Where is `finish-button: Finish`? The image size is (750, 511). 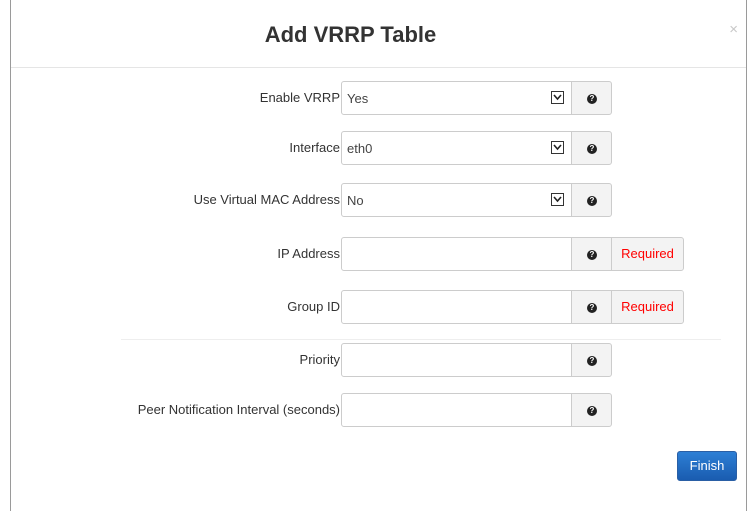
finish-button: Finish is located at coordinates (707, 466).